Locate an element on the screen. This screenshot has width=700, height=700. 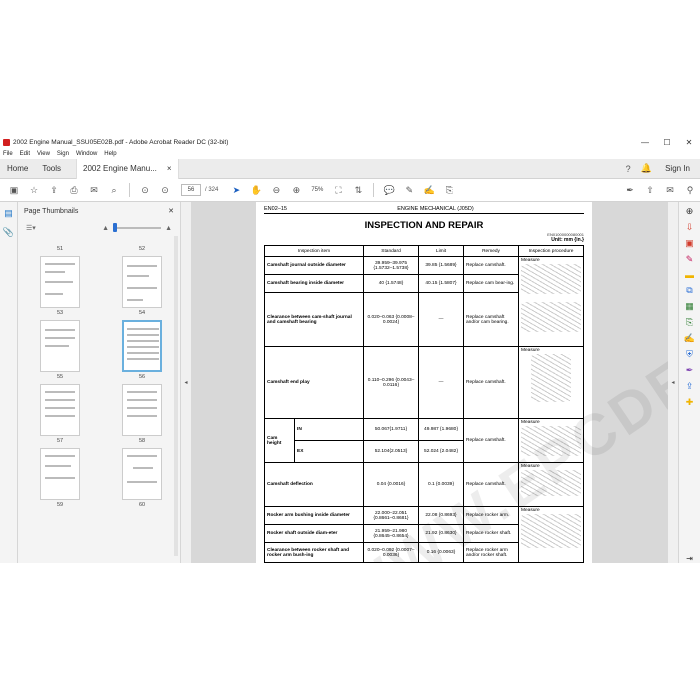
zoom-out-icon: ⊖ is located at coordinates (276, 190).